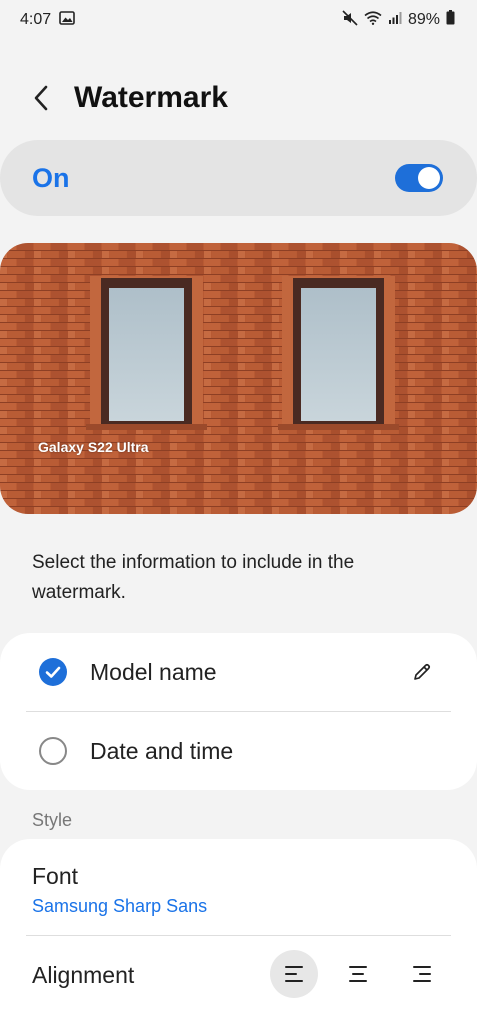 The width and height of the screenshot is (477, 1024). I want to click on align-left-button, so click(294, 974).